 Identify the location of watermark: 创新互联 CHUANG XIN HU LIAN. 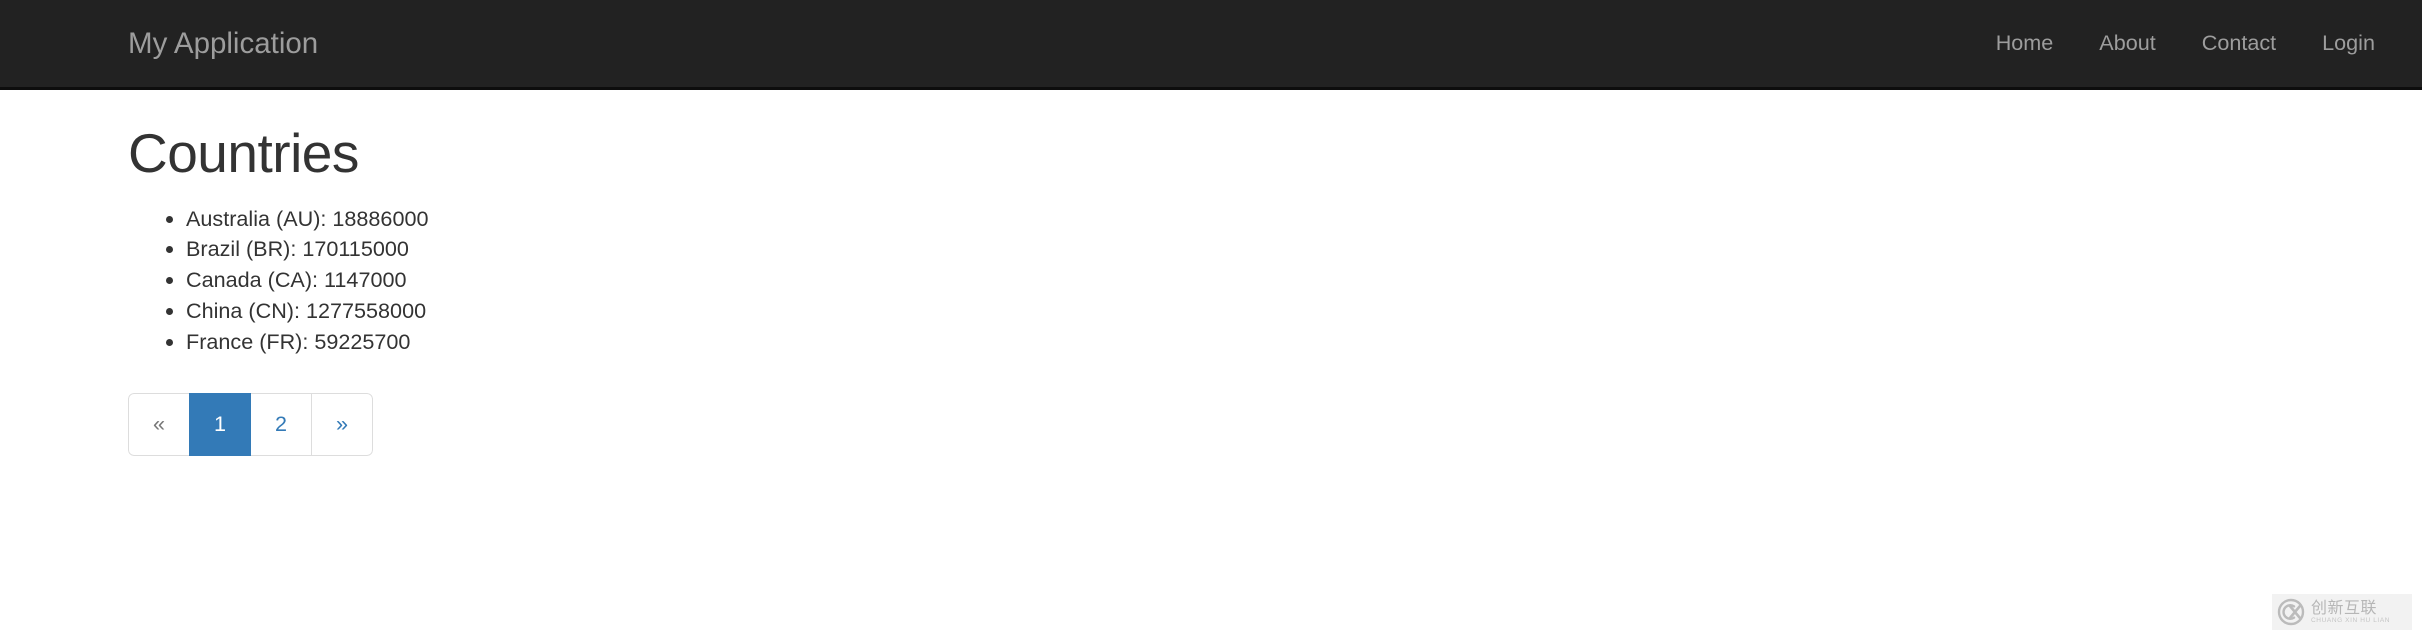
(2342, 612).